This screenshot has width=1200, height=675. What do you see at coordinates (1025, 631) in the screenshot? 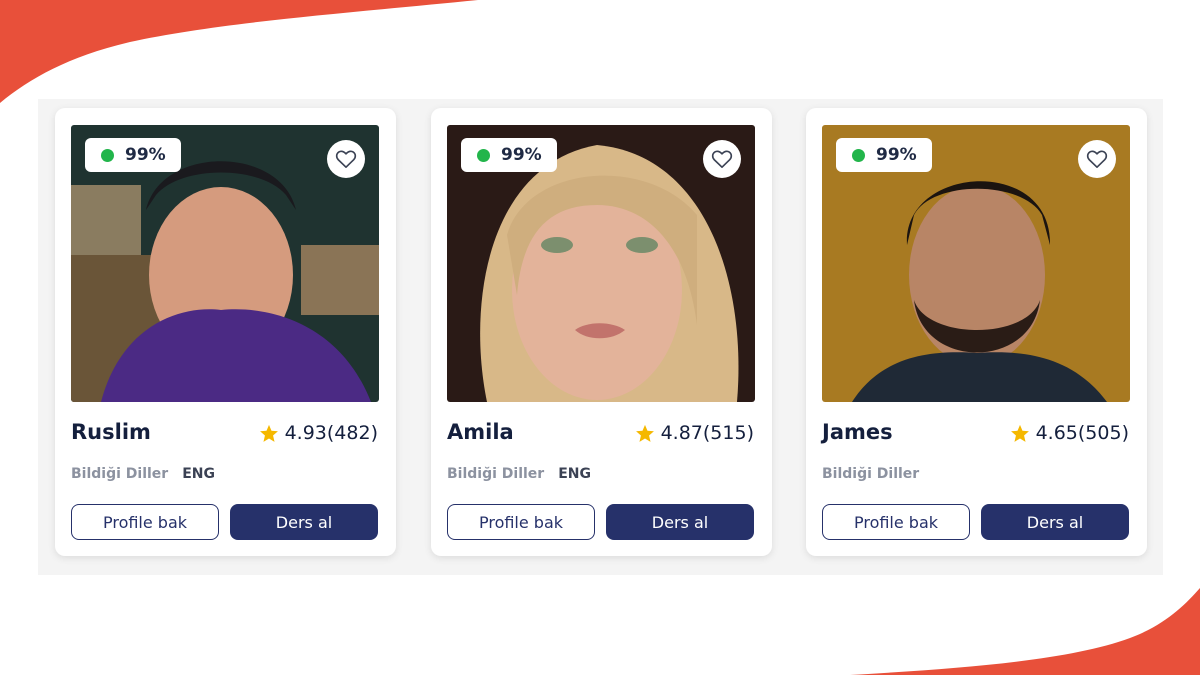
I see `decorative-swoosh-bottom` at bounding box center [1025, 631].